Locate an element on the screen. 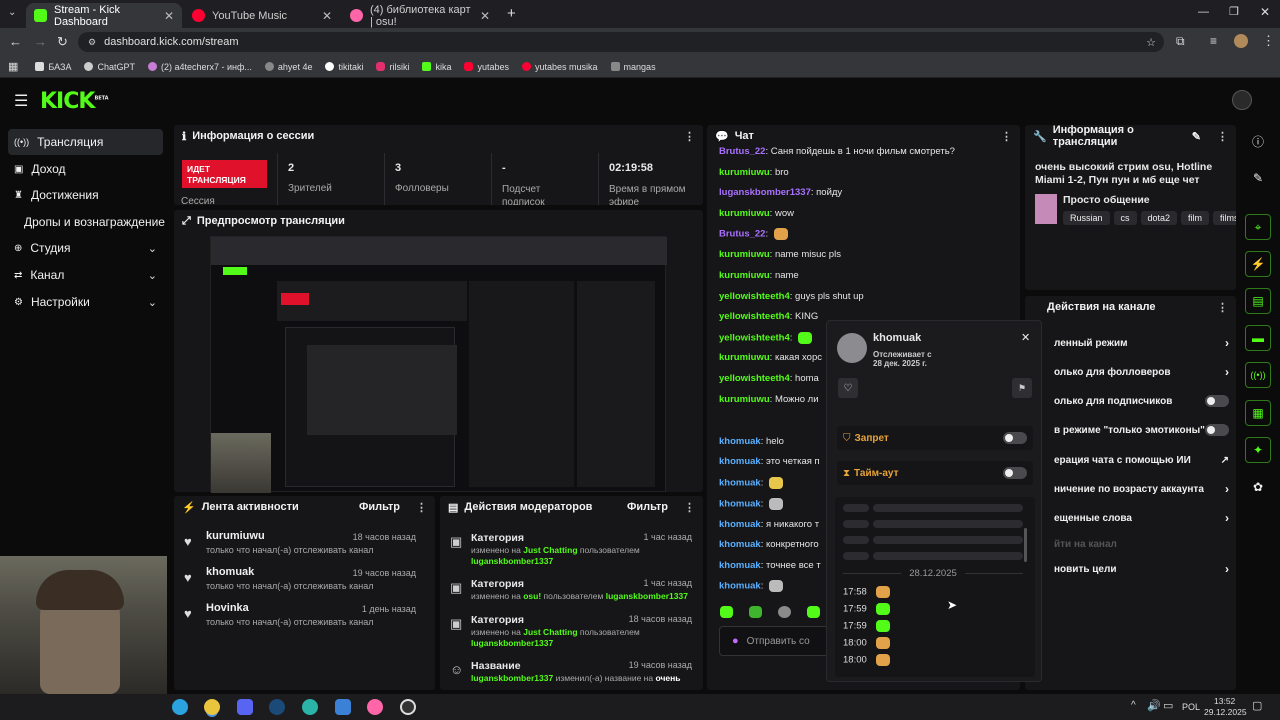  ai-moderation-row: ерация чата с помощью ИИ ↗ is located at coordinates (1141, 460).